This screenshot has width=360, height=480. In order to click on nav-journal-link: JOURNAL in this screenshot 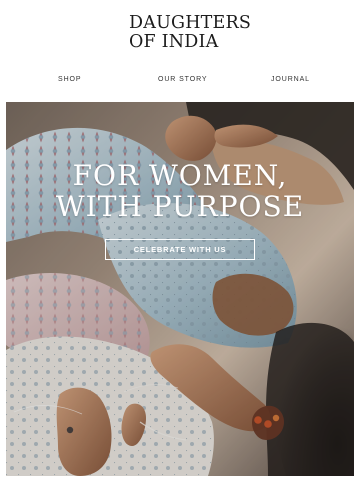, I will do `click(290, 80)`.